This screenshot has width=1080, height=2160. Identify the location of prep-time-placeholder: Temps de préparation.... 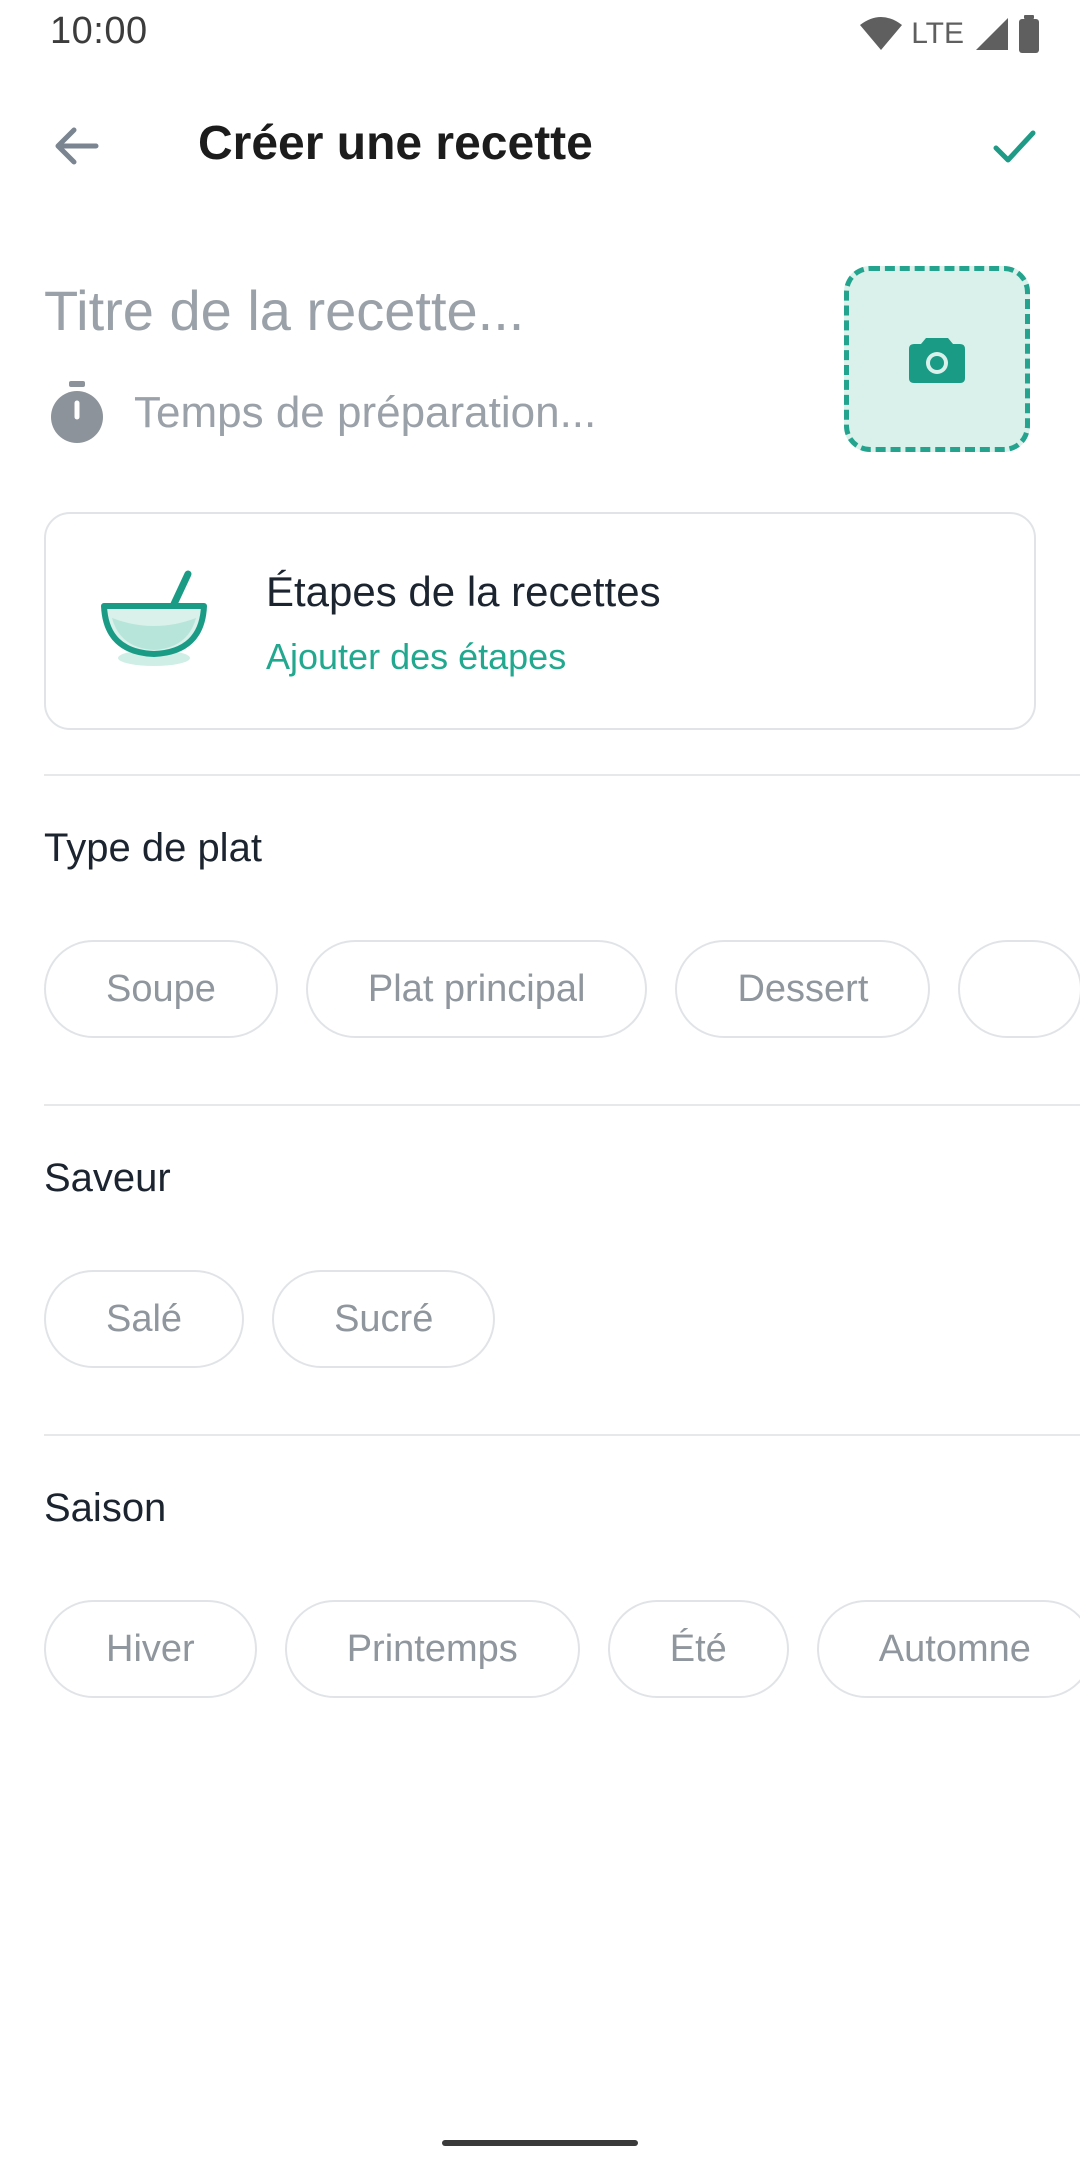
(365, 412).